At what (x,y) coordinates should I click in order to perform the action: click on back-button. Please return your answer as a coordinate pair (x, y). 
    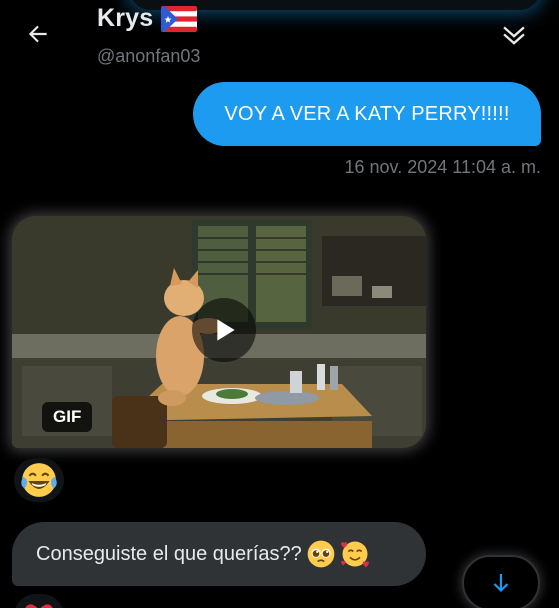
    Looking at the image, I should click on (38, 34).